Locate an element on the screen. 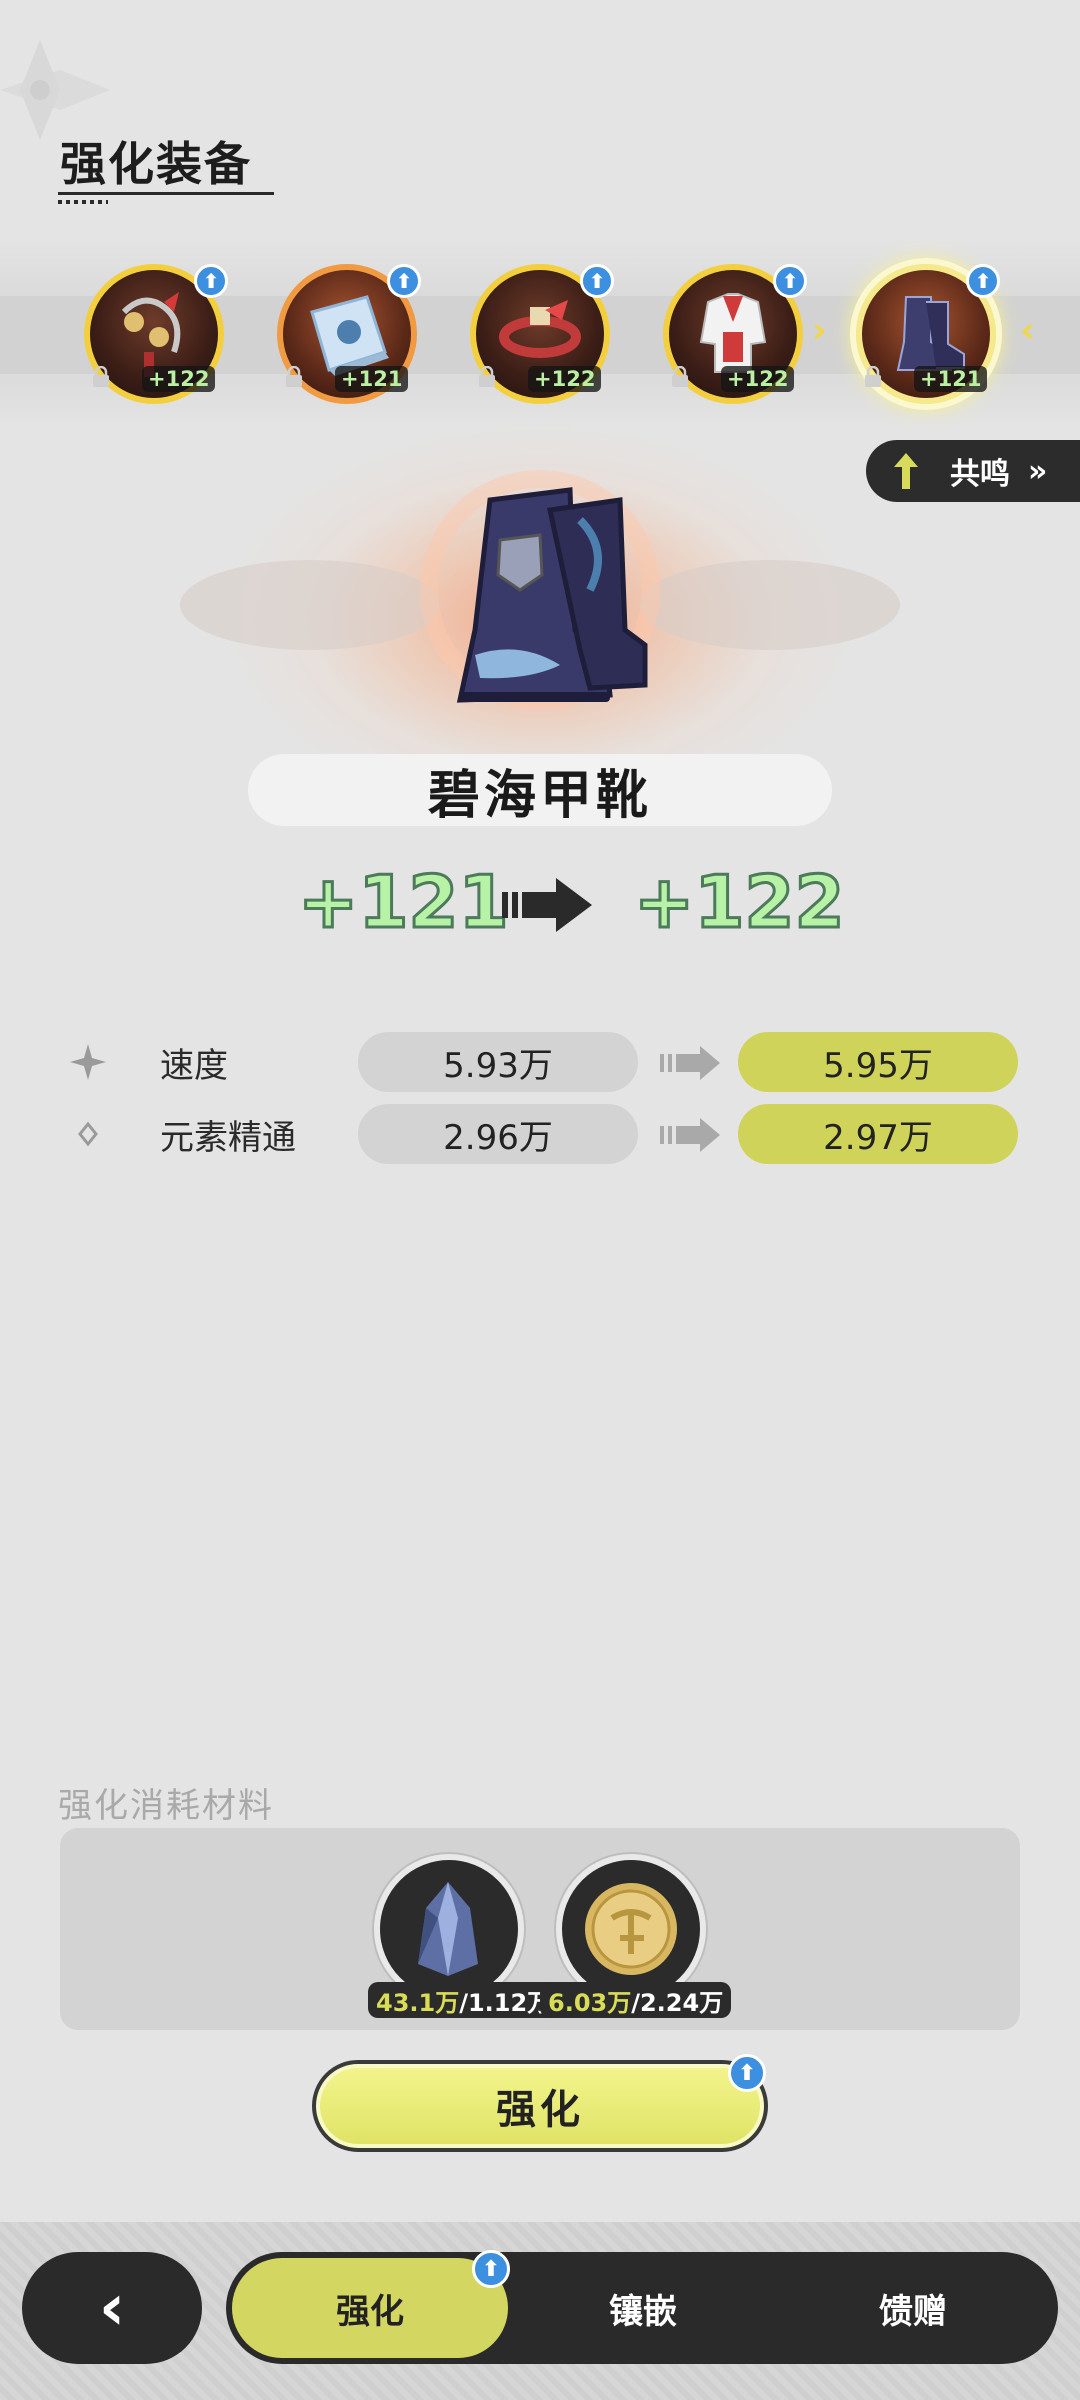  back-button: ‹ is located at coordinates (112, 2308).